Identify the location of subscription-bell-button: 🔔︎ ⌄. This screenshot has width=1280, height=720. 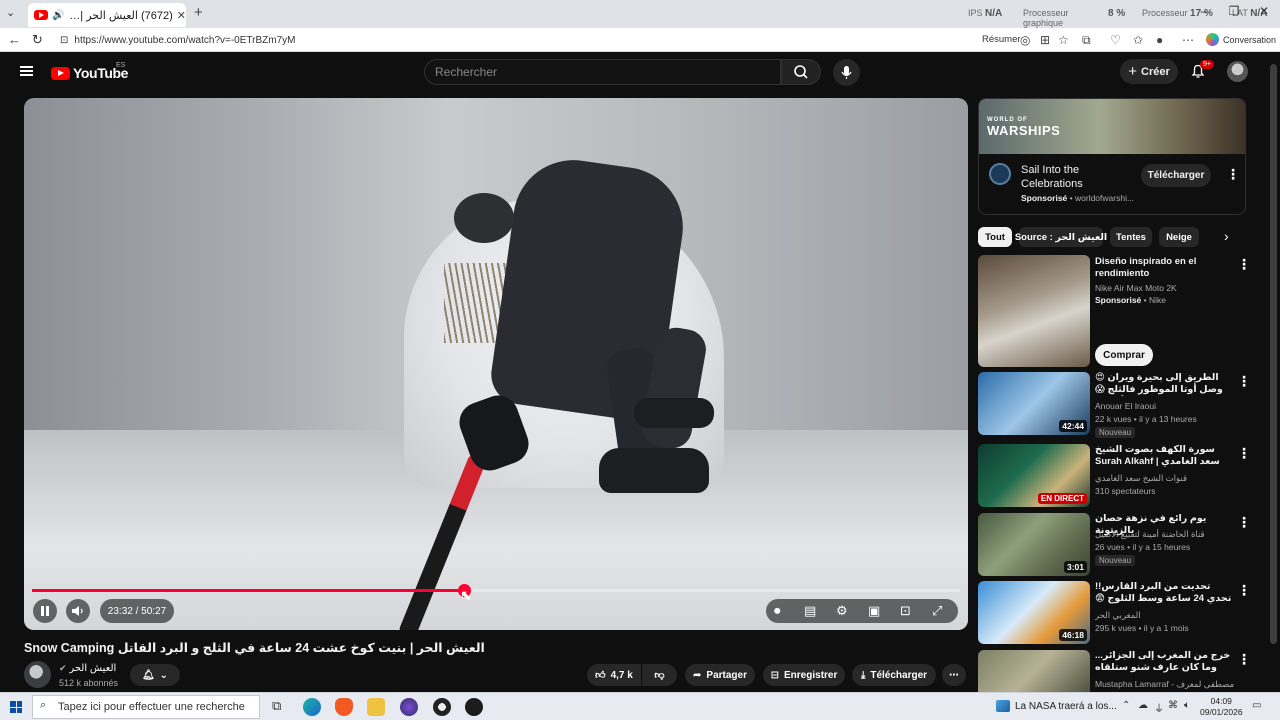
(155, 675).